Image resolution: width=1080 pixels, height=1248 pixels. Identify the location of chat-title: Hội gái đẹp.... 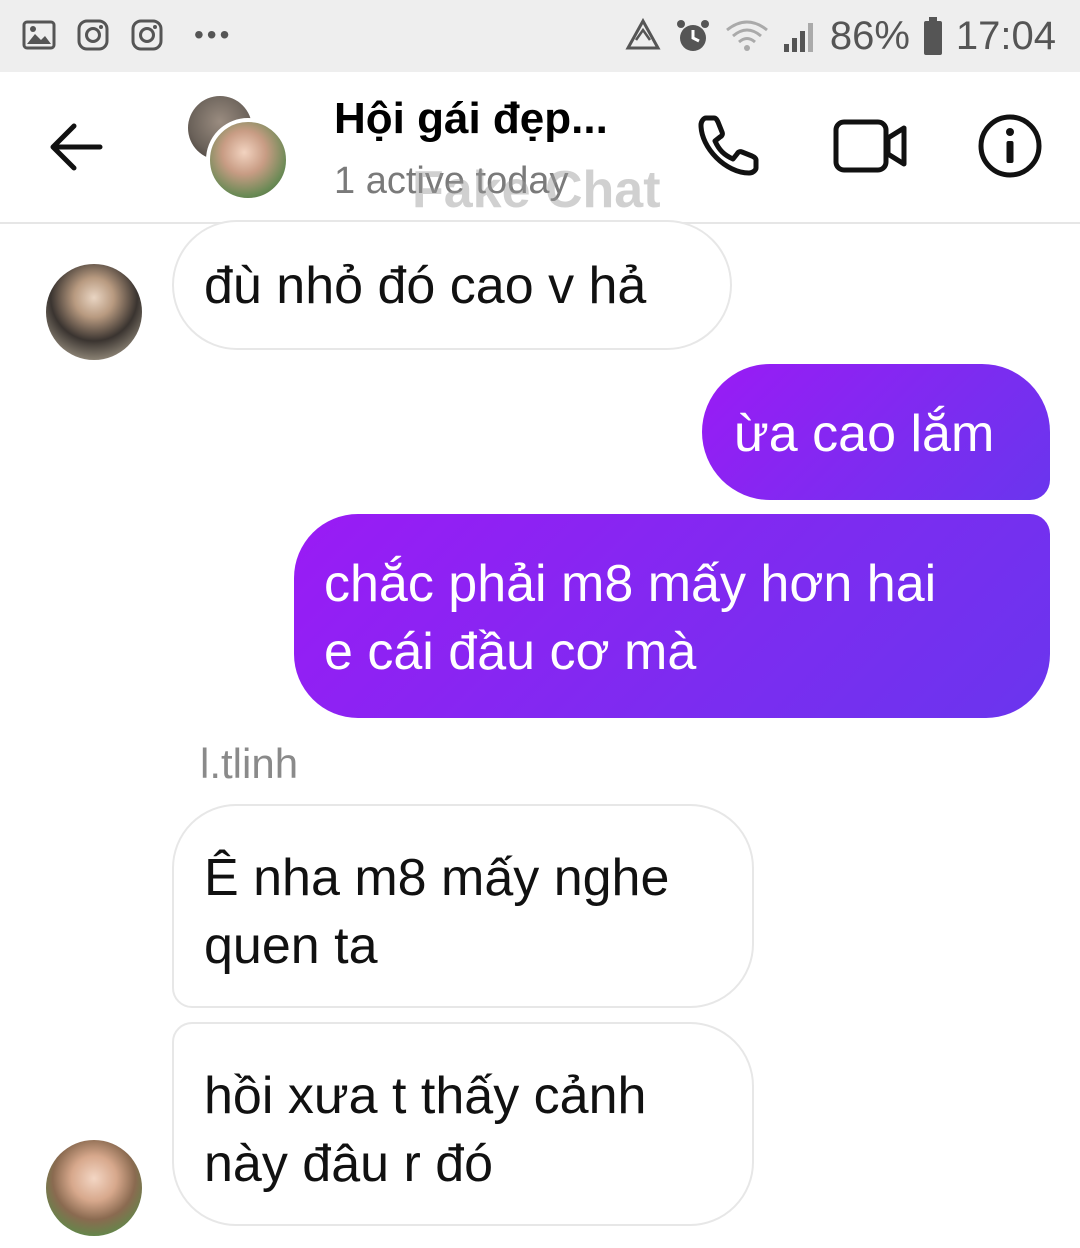
(471, 119).